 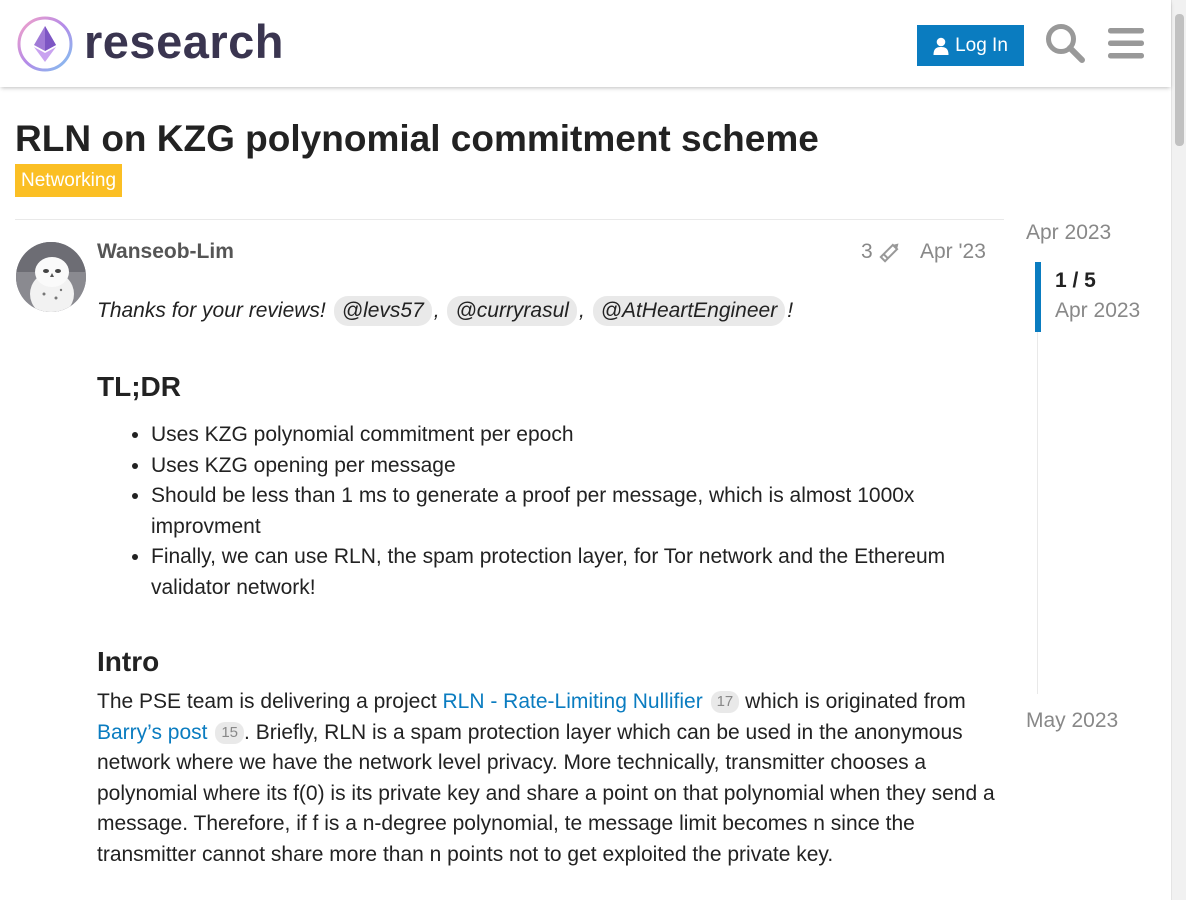 I want to click on heading-intro: Intro, so click(x=128, y=661).